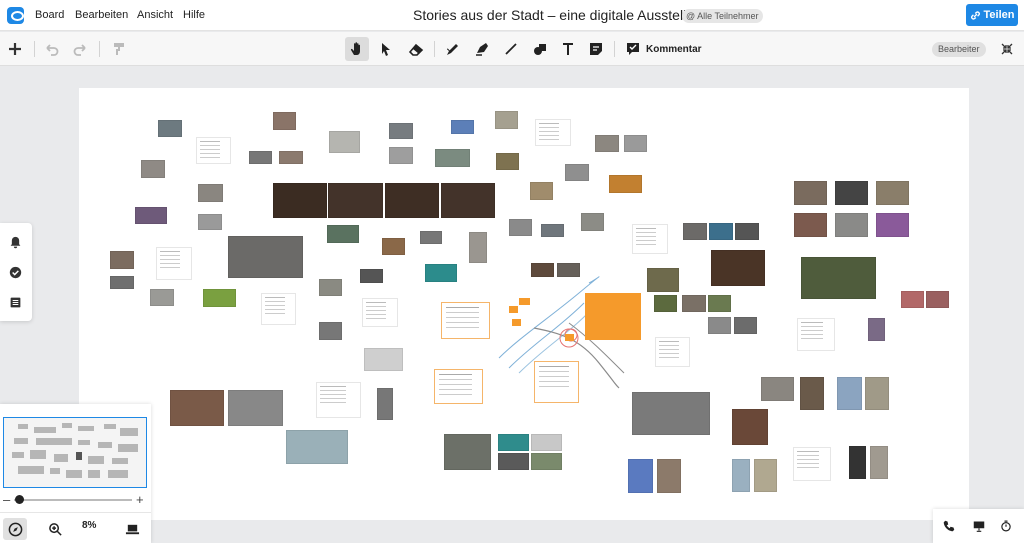  I want to click on zoom-level: 8%, so click(89, 525).